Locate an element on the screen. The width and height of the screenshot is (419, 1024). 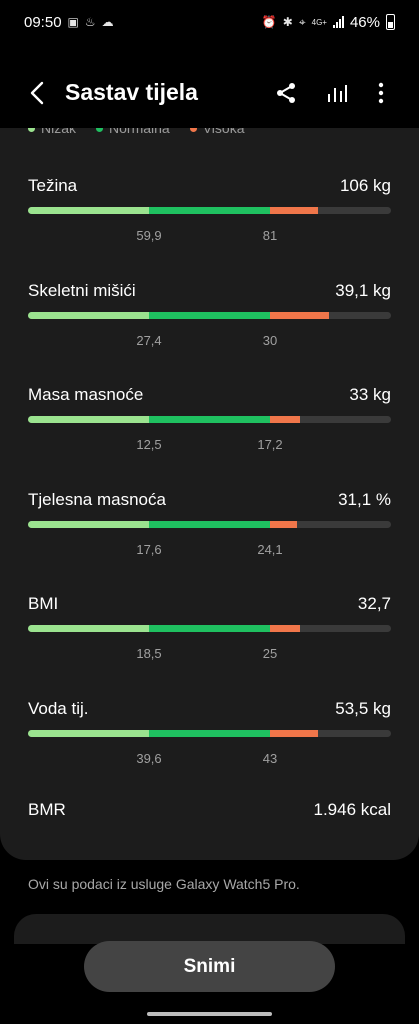
metric-value: 32,7 is located at coordinates (374, 603).